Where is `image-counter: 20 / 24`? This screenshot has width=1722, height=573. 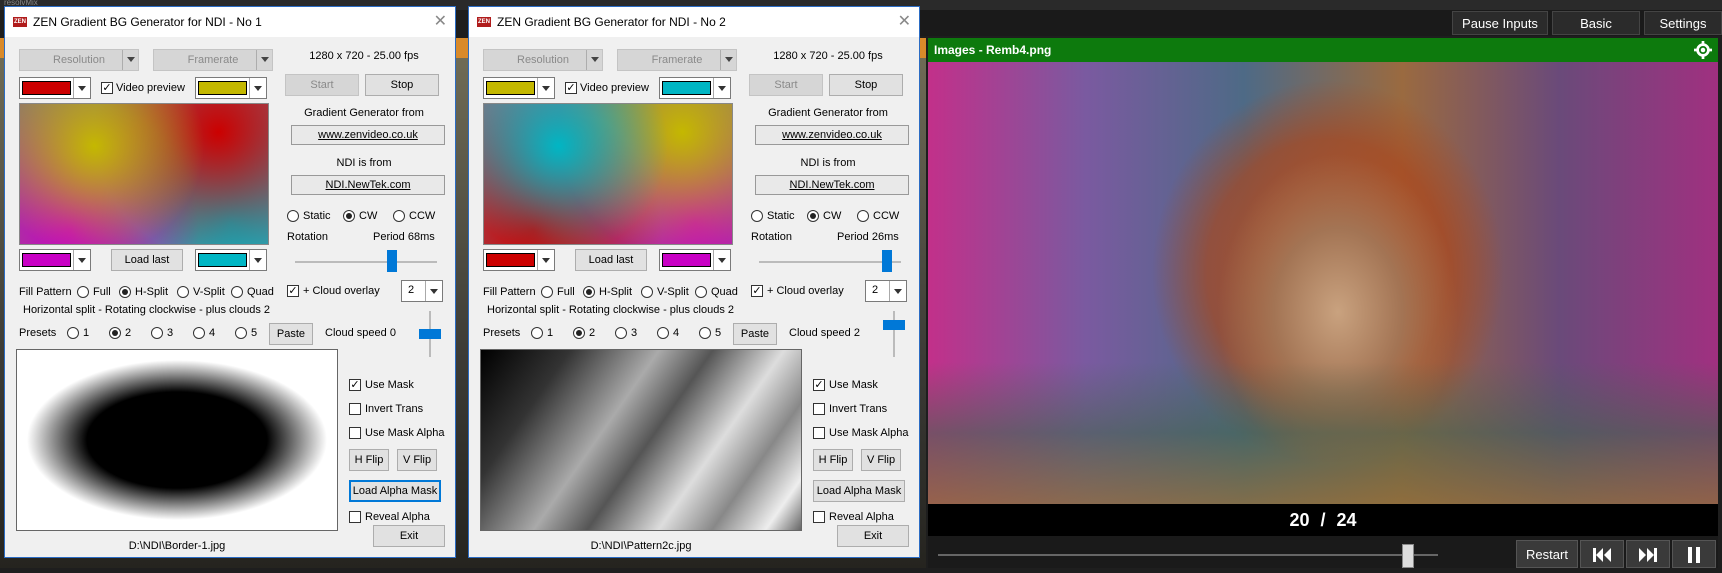 image-counter: 20 / 24 is located at coordinates (1323, 520).